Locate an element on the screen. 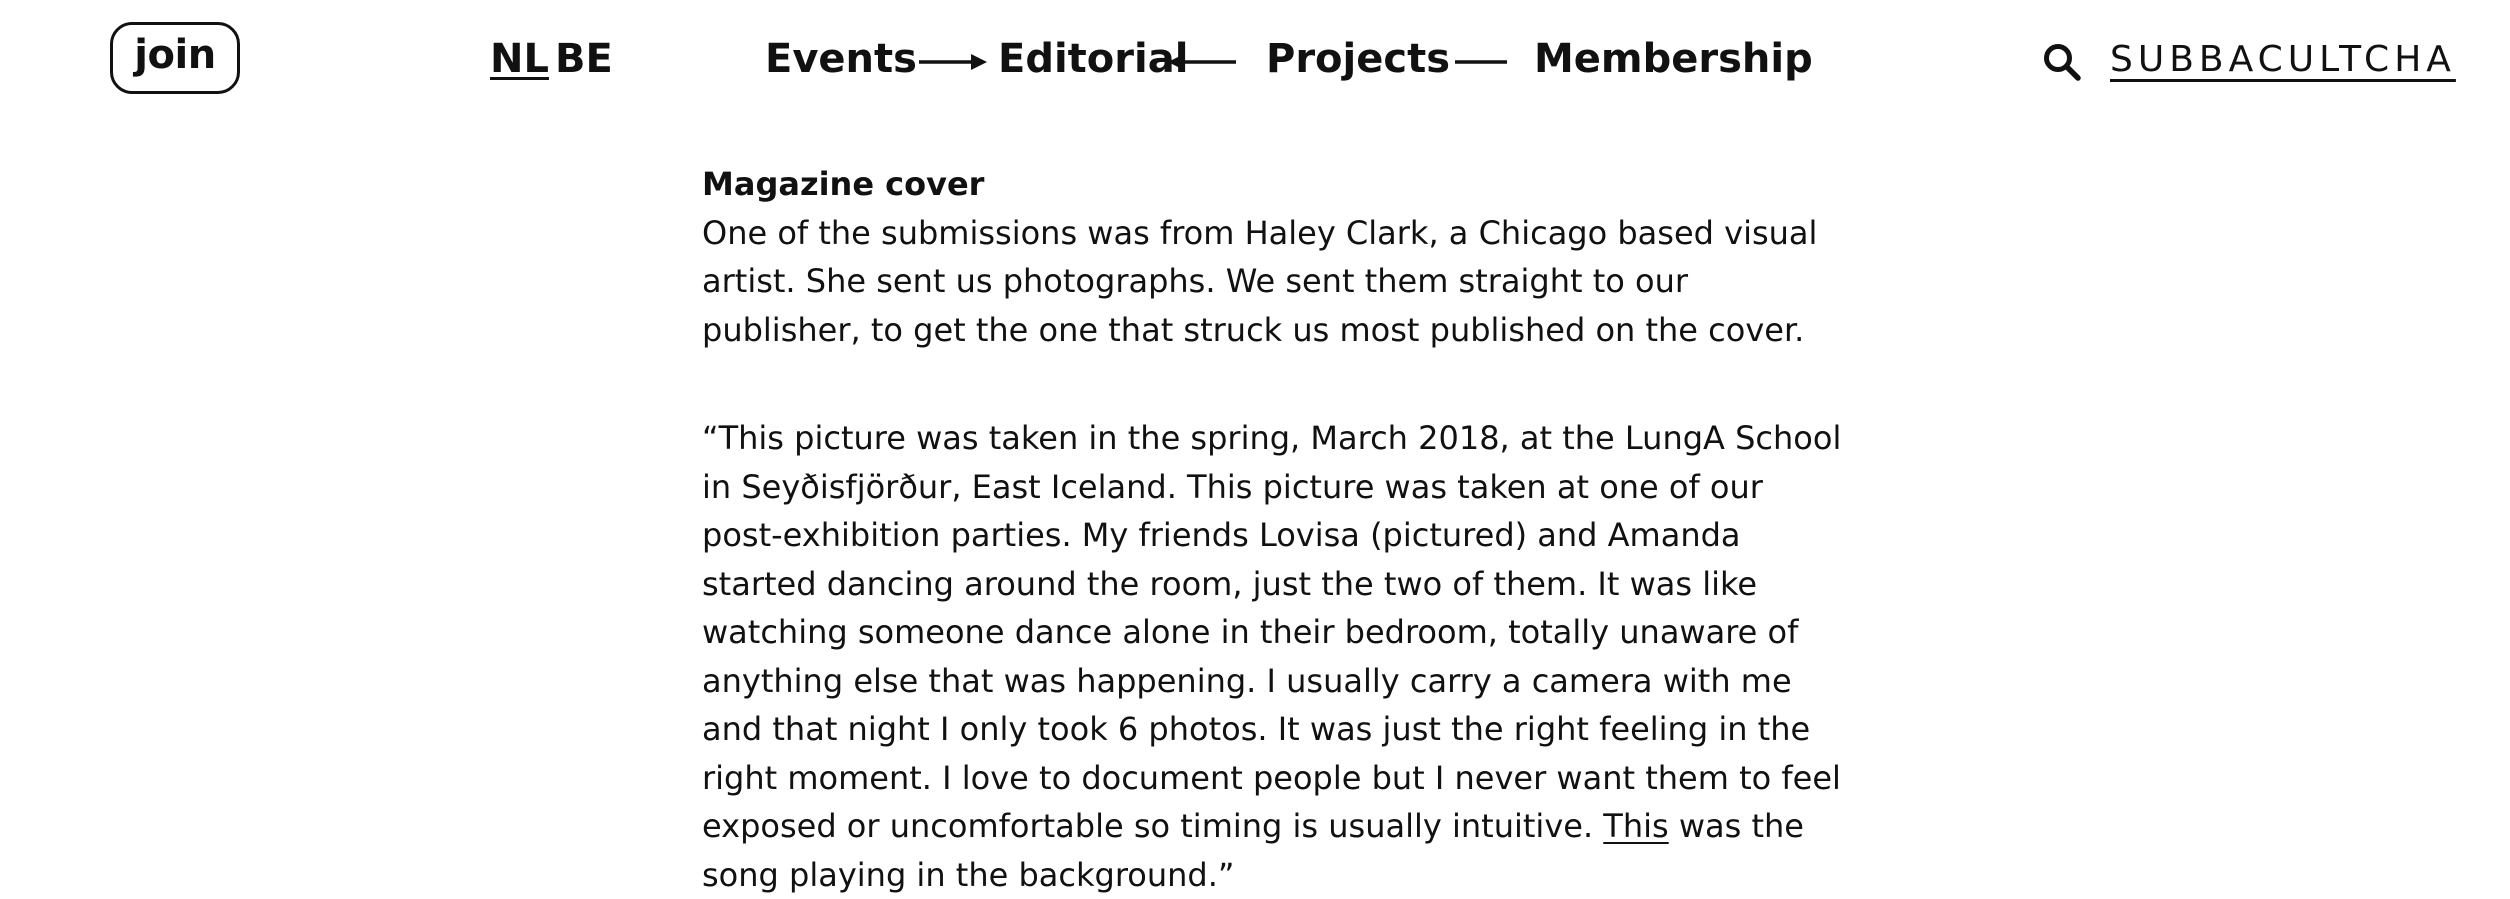  site-name-link: SUBBACULTCHA is located at coordinates (2283, 60).